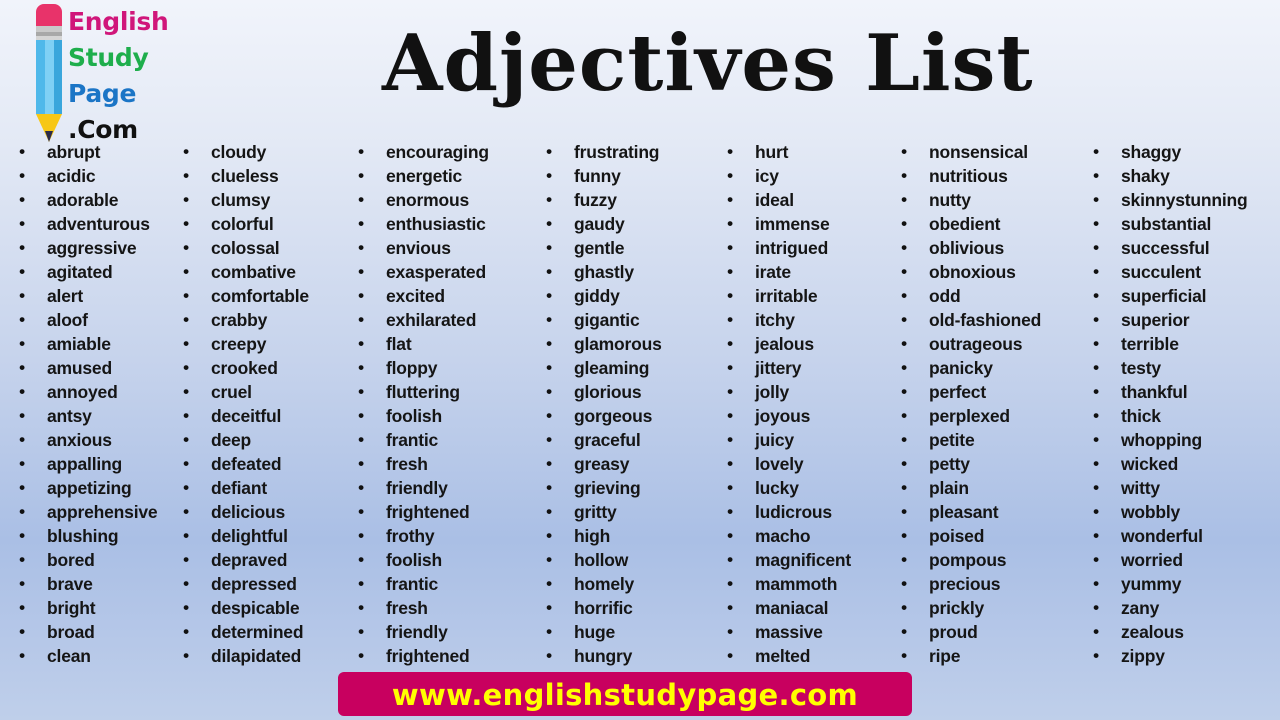 The image size is (1280, 720). Describe the element at coordinates (603, 608) in the screenshot. I see `adjective-word: horrific` at that location.